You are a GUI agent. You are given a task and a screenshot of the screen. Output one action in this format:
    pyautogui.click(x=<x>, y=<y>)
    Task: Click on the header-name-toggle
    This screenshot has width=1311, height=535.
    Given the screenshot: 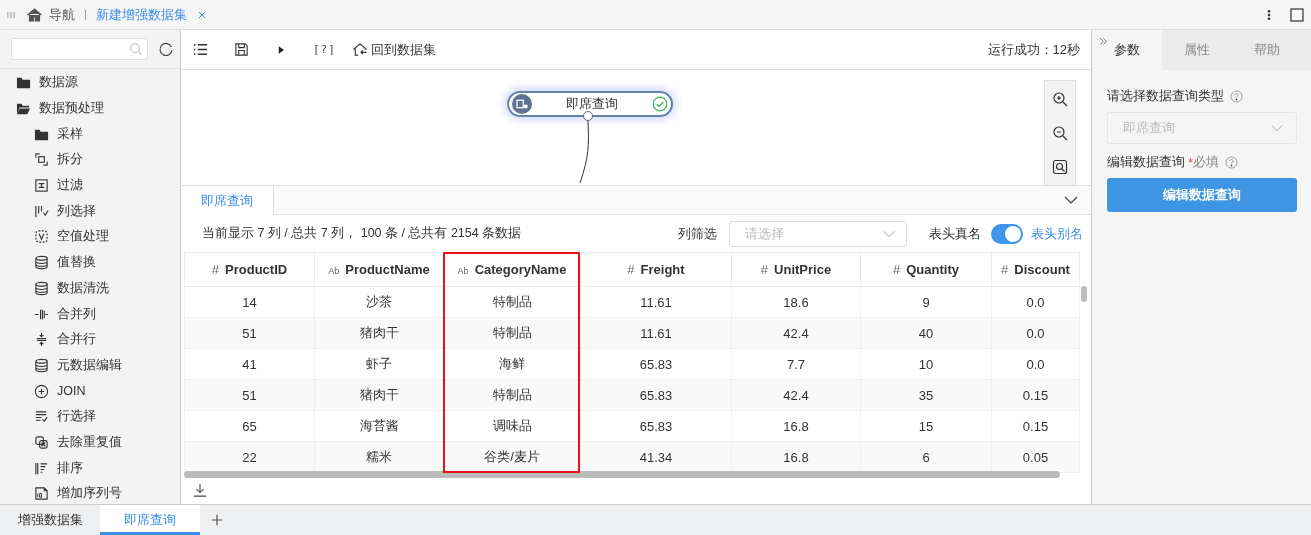 What is the action you would take?
    pyautogui.click(x=1007, y=233)
    